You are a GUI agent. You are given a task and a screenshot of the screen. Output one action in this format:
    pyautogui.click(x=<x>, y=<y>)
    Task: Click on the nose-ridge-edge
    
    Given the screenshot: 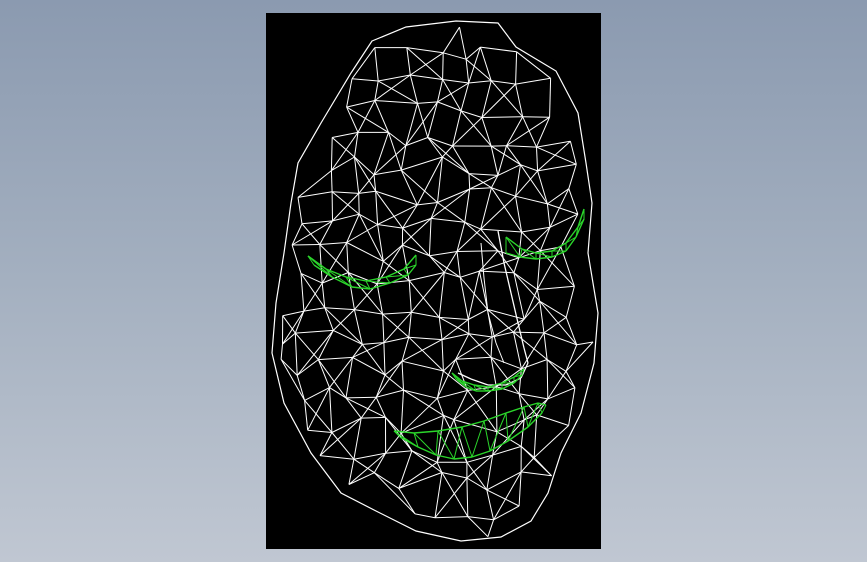 What is the action you would take?
    pyautogui.click(x=482, y=260)
    